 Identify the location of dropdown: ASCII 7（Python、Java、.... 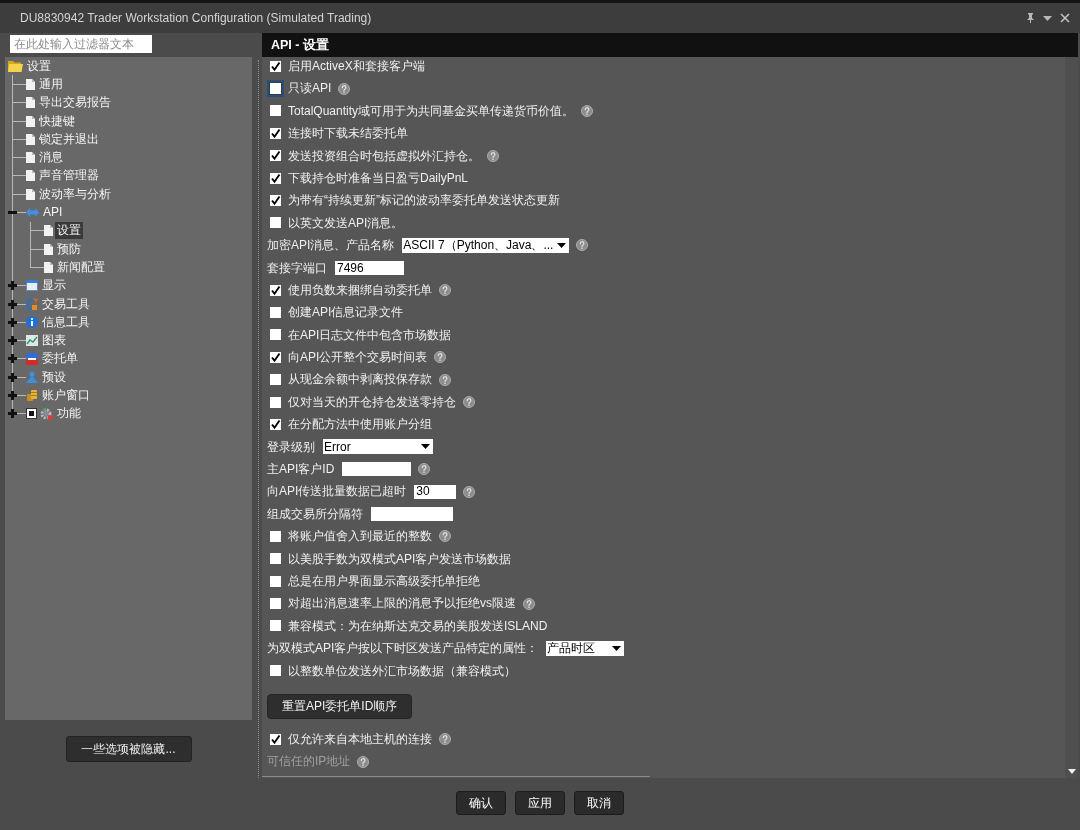
(486, 245).